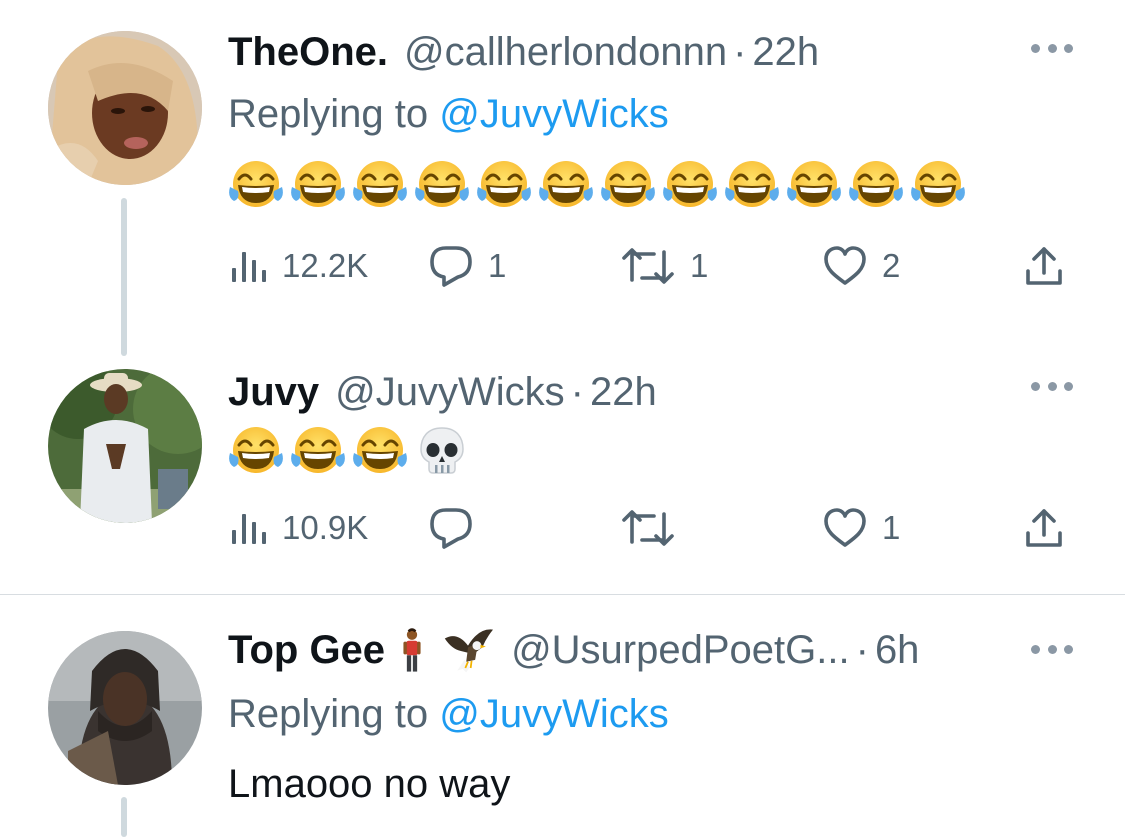  I want to click on like-button: 2, so click(861, 266).